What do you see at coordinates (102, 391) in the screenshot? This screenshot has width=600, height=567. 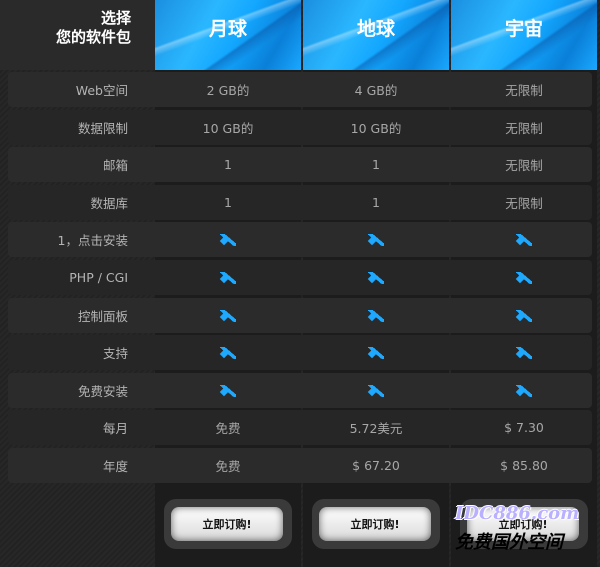 I see `row-label: 免费安装` at bounding box center [102, 391].